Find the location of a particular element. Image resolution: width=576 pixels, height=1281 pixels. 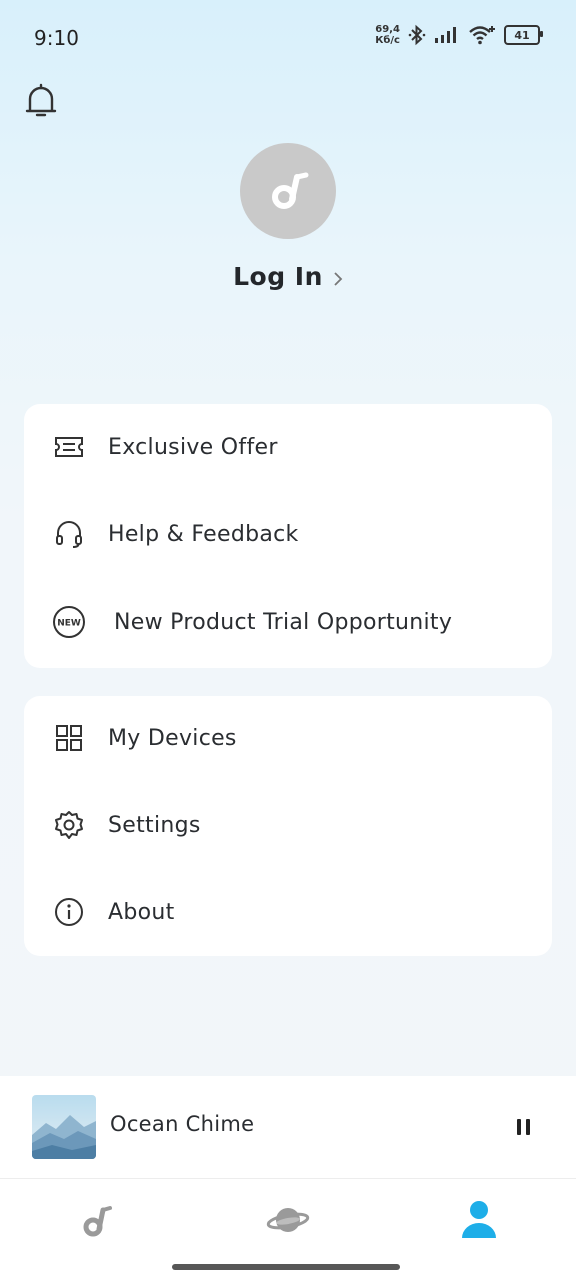

headset-icon is located at coordinates (69, 534).